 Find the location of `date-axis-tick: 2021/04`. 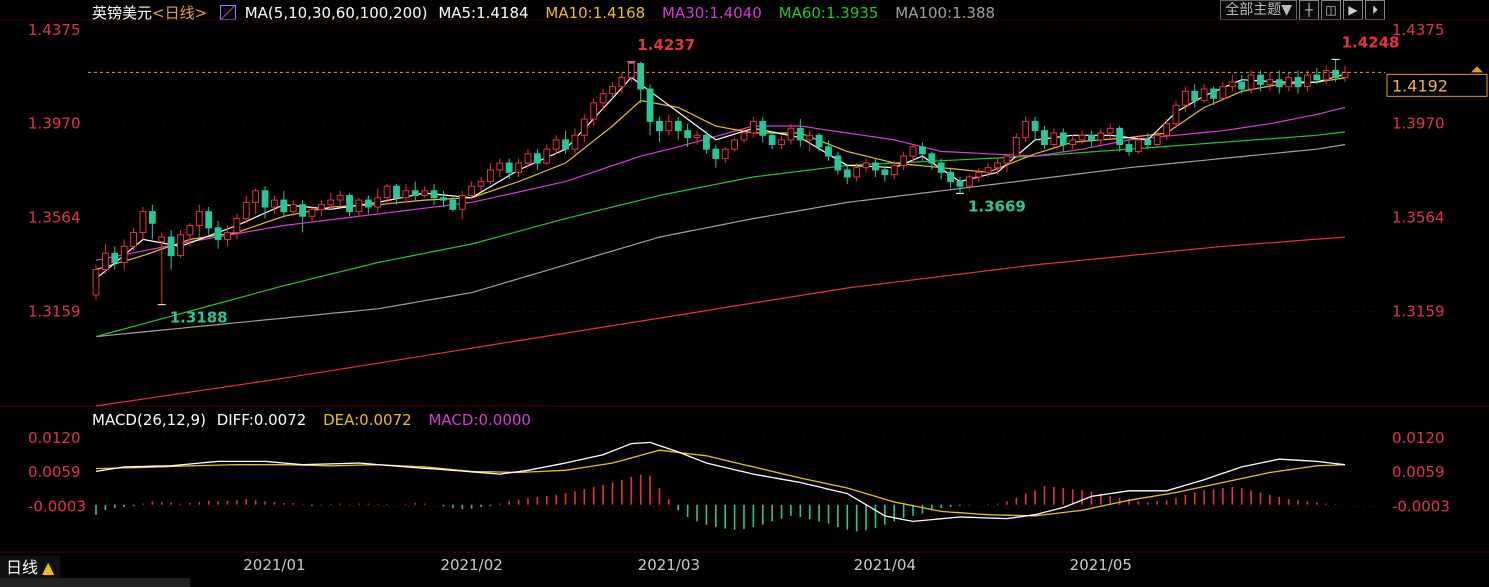

date-axis-tick: 2021/04 is located at coordinates (885, 565).